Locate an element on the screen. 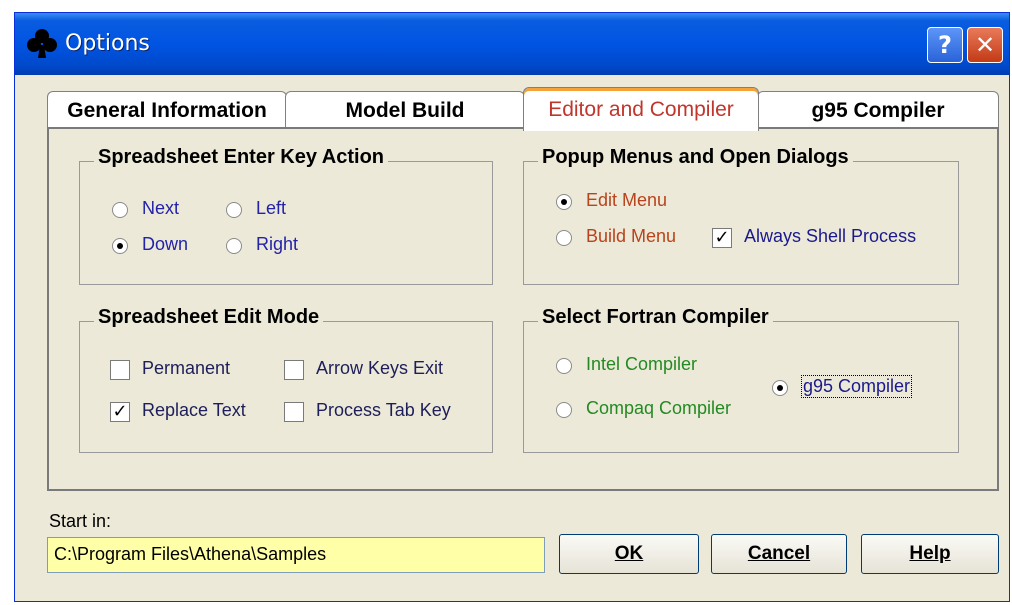 The width and height of the screenshot is (1012, 605). club-icon is located at coordinates (42, 43).